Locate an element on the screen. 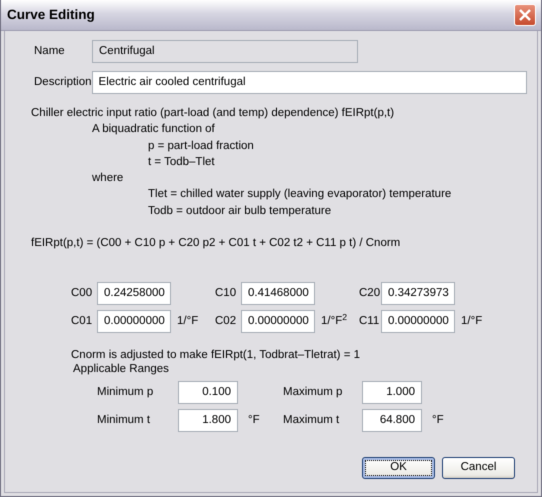 Image resolution: width=542 pixels, height=497 pixels. ok-button: OK is located at coordinates (398, 468).